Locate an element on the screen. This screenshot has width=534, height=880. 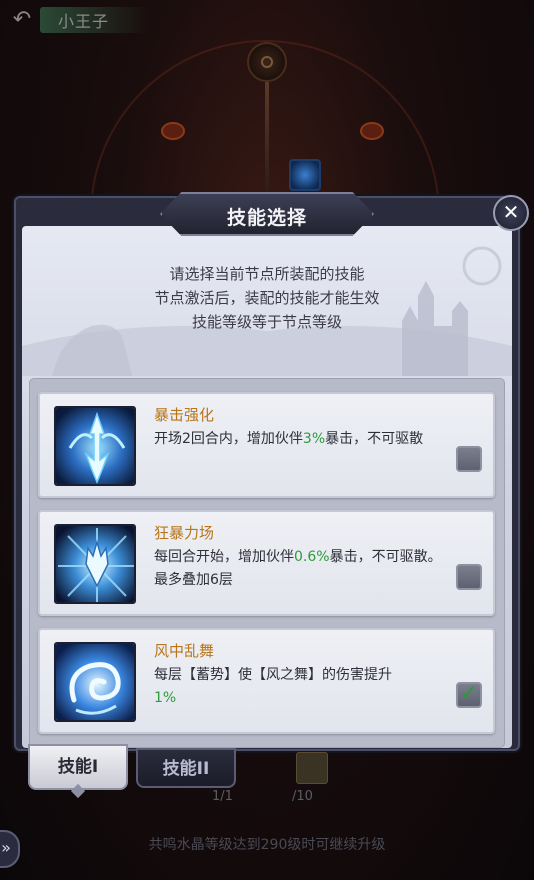
skill-tree-stem is located at coordinates (267, 142).